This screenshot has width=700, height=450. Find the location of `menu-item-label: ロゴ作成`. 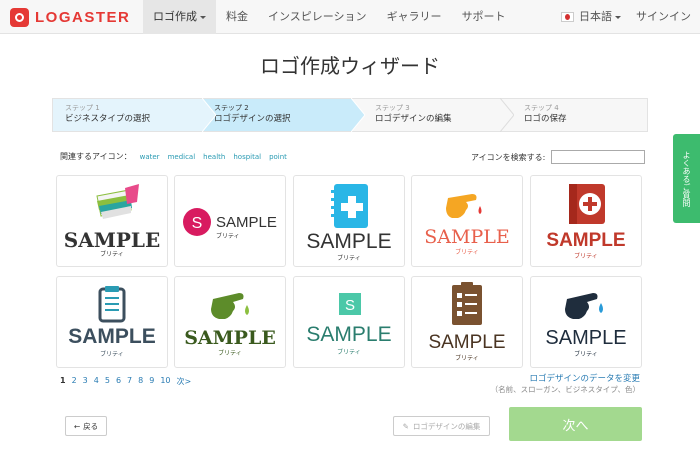

menu-item-label: ロゴ作成 is located at coordinates (175, 16).